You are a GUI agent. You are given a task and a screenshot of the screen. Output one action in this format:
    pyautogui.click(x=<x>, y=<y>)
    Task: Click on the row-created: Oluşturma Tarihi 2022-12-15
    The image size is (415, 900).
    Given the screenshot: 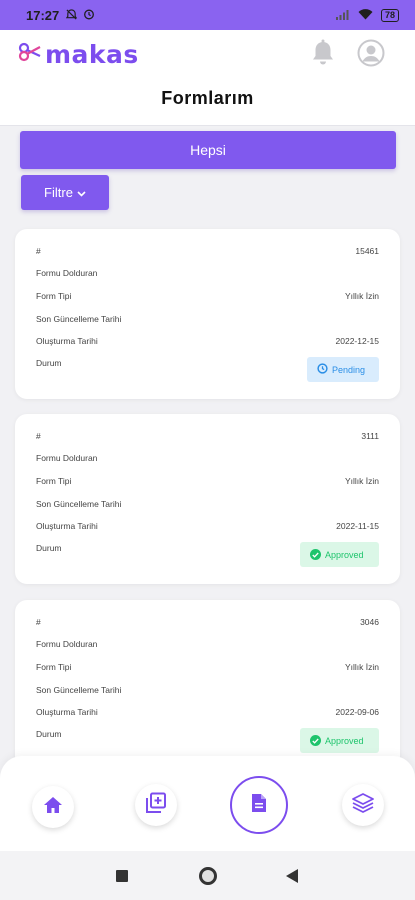 What is the action you would take?
    pyautogui.click(x=207, y=341)
    